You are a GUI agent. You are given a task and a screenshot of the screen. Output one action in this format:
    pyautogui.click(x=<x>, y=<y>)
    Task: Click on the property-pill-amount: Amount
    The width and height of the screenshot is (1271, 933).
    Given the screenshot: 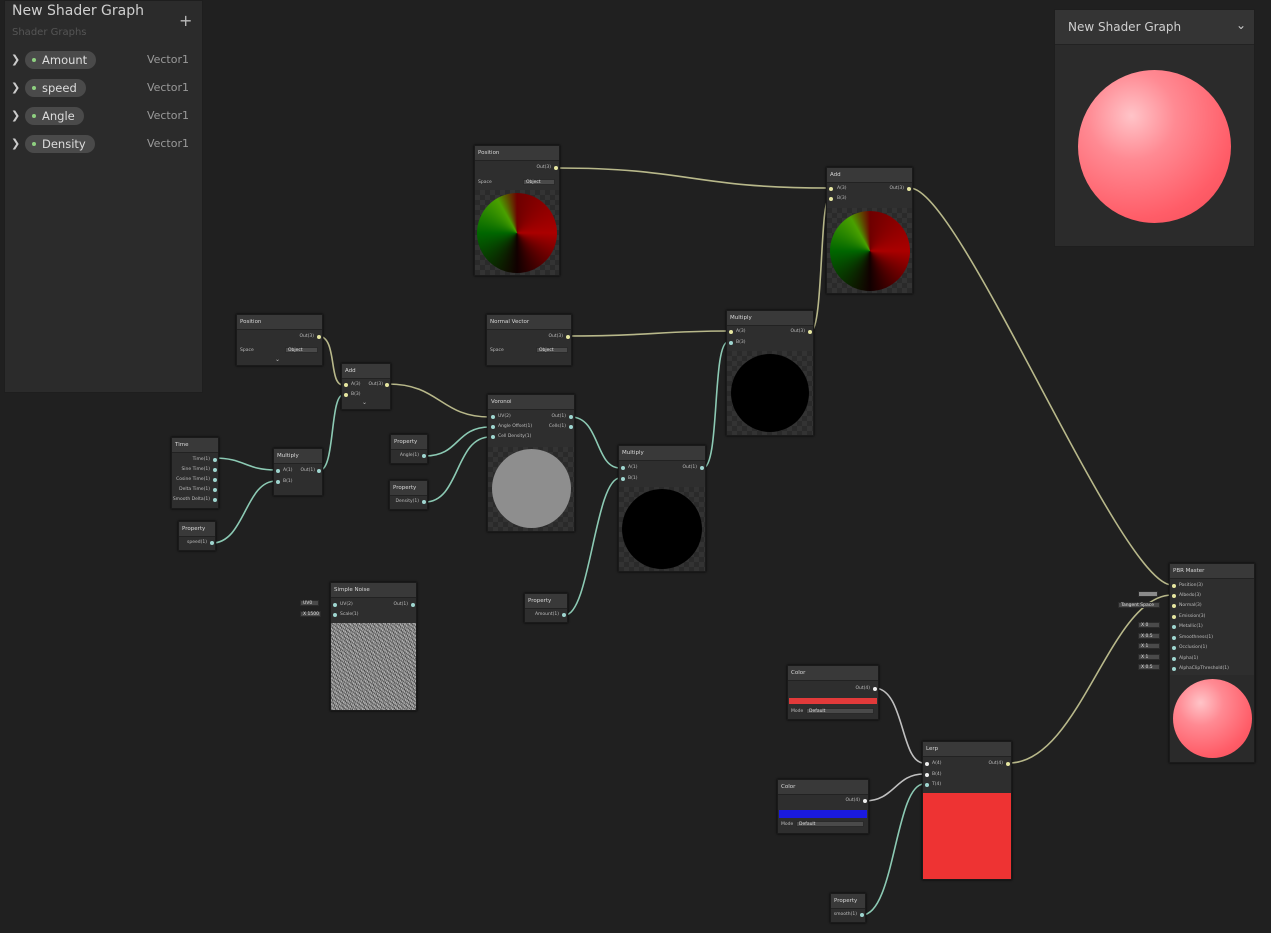 What is the action you would take?
    pyautogui.click(x=61, y=60)
    